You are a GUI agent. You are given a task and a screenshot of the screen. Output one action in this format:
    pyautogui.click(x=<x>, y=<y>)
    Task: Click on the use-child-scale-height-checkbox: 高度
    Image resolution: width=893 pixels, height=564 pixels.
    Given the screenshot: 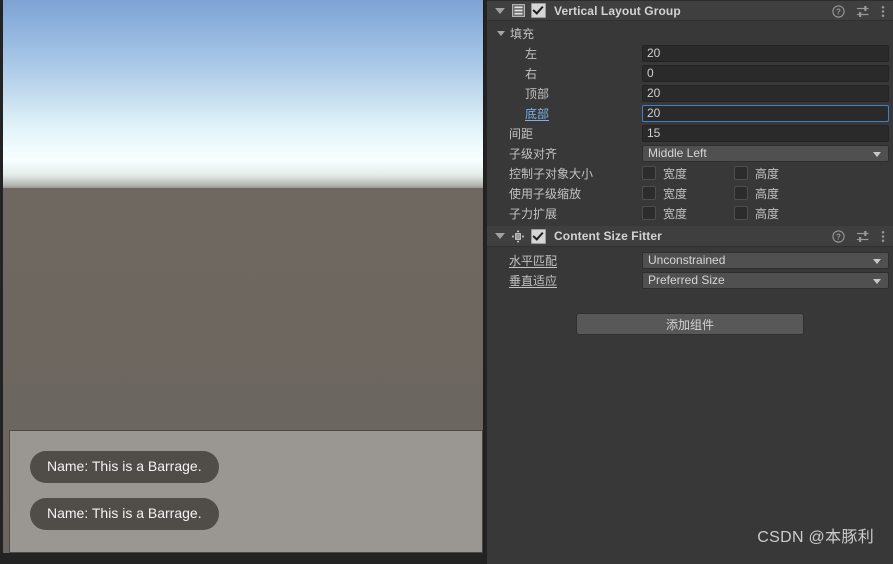 What is the action you would take?
    pyautogui.click(x=780, y=193)
    